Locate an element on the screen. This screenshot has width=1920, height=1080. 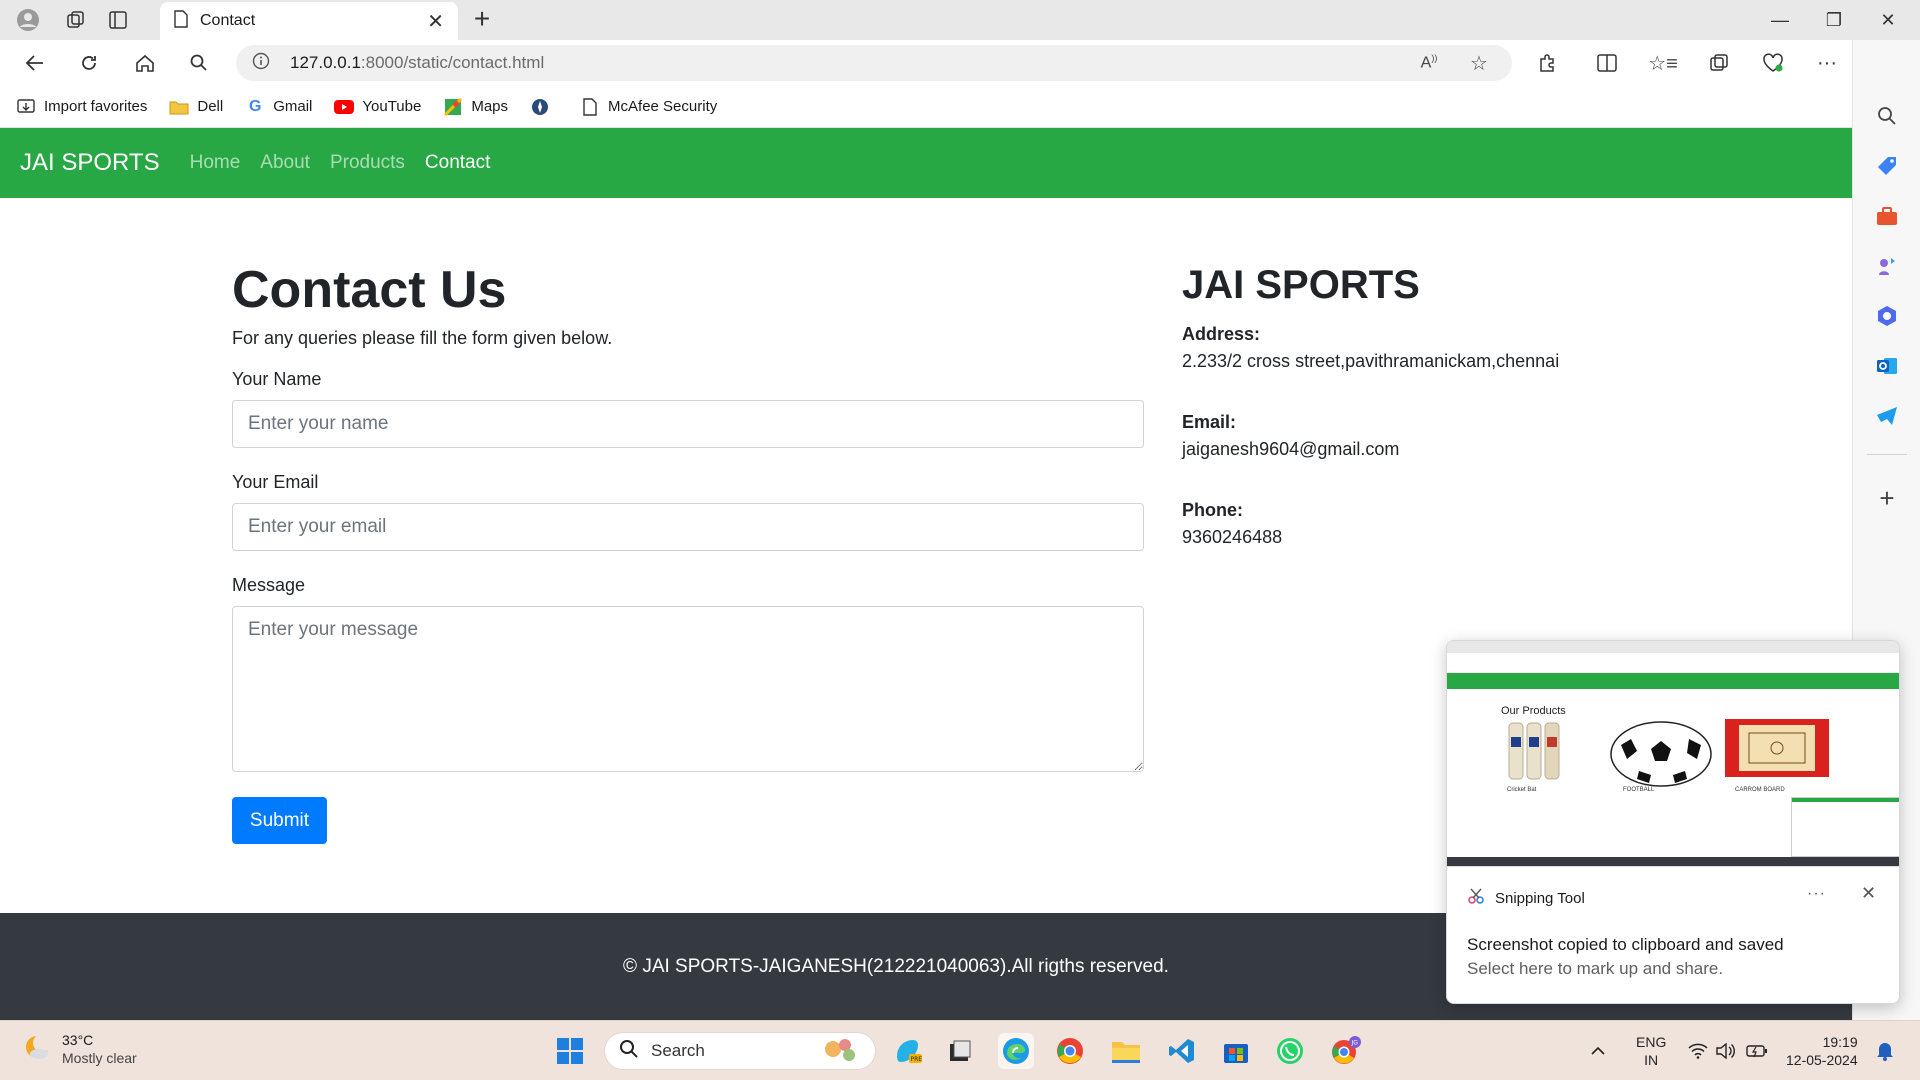
url-bar: 127.0.0.1:8000/static/contact.html is located at coordinates (874, 63).